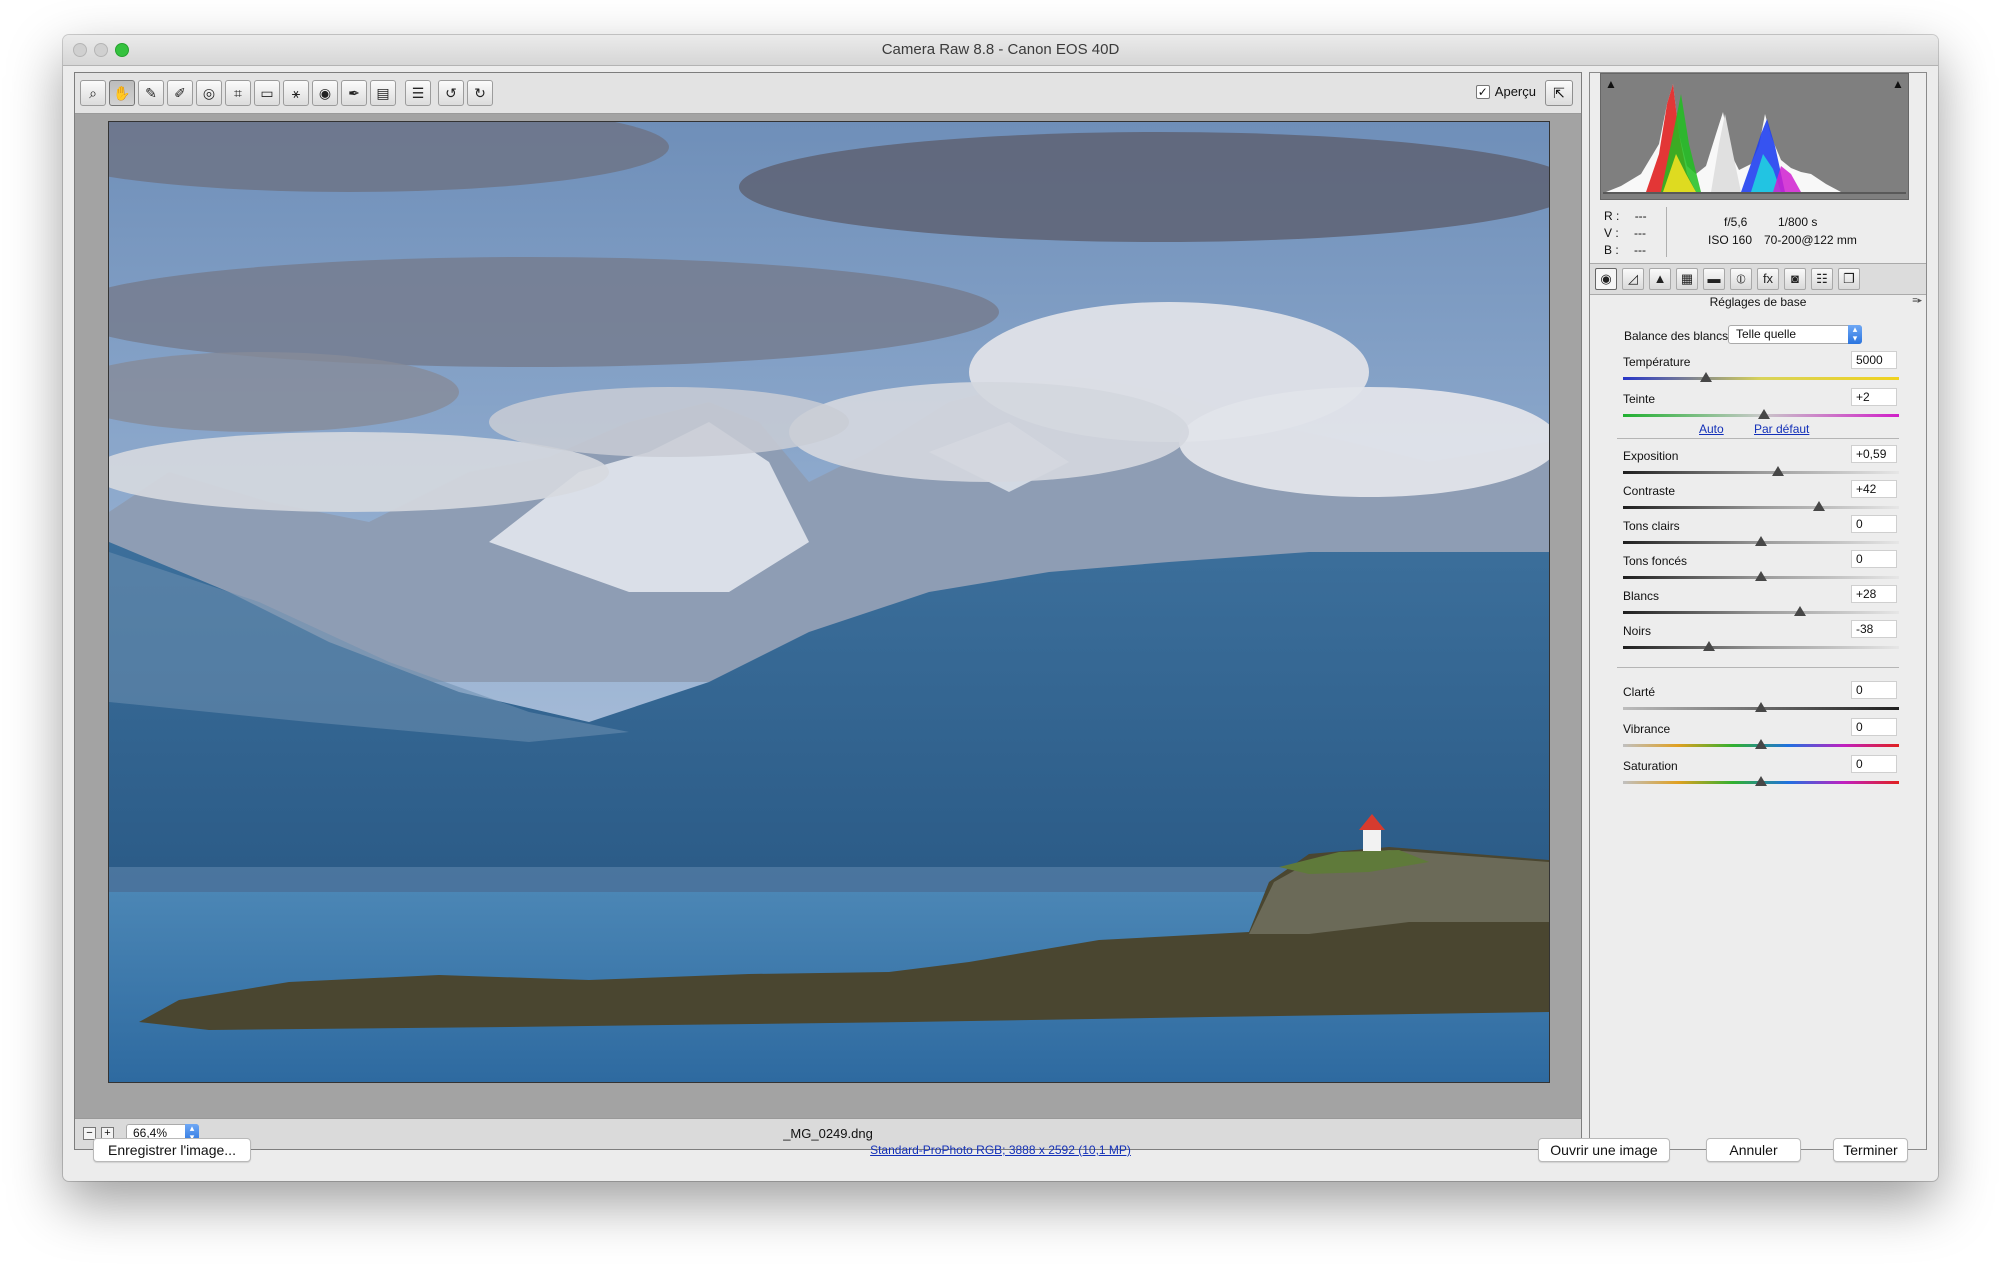 This screenshot has height=1271, width=2000. What do you see at coordinates (1761, 472) in the screenshot?
I see `exposition-track` at bounding box center [1761, 472].